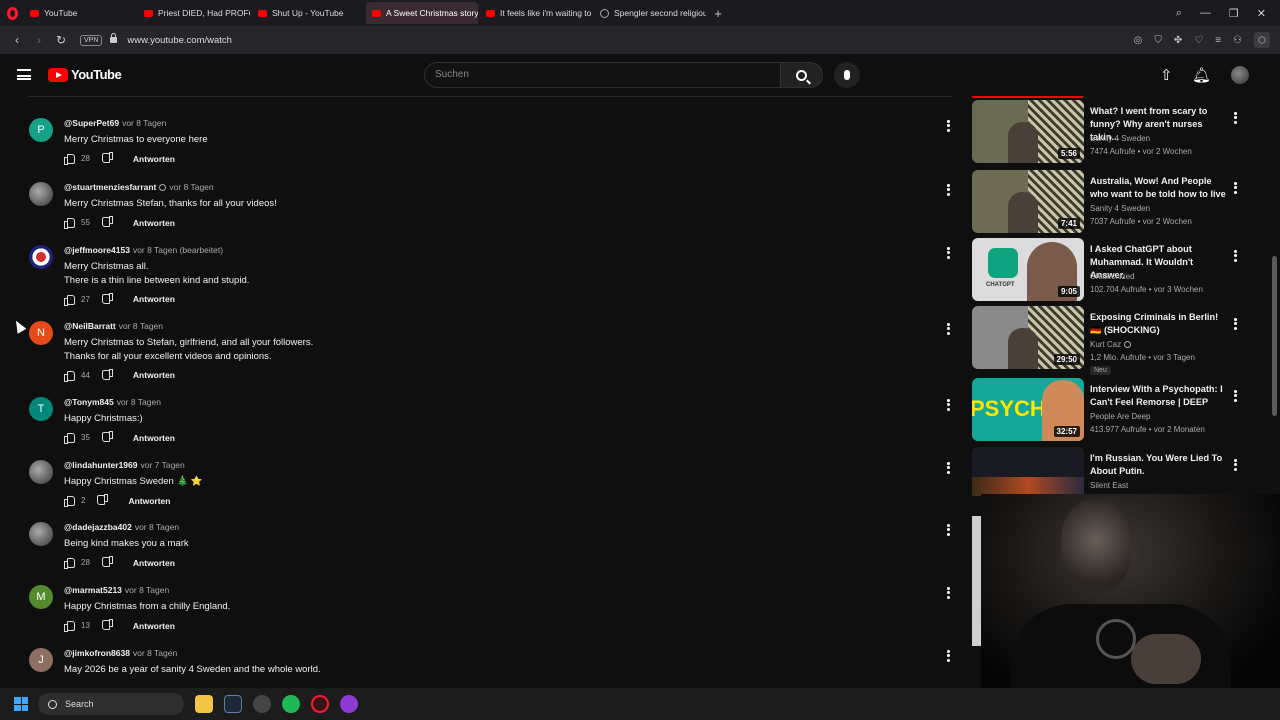  What do you see at coordinates (1218, 40) in the screenshot?
I see `menu-icon: ≡` at bounding box center [1218, 40].